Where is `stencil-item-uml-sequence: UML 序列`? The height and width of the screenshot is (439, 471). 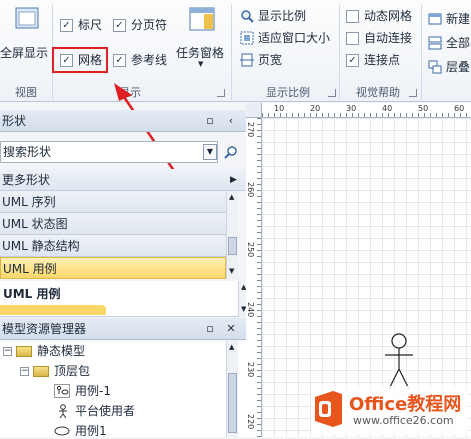 stencil-item-uml-sequence: UML 序列 is located at coordinates (113, 202).